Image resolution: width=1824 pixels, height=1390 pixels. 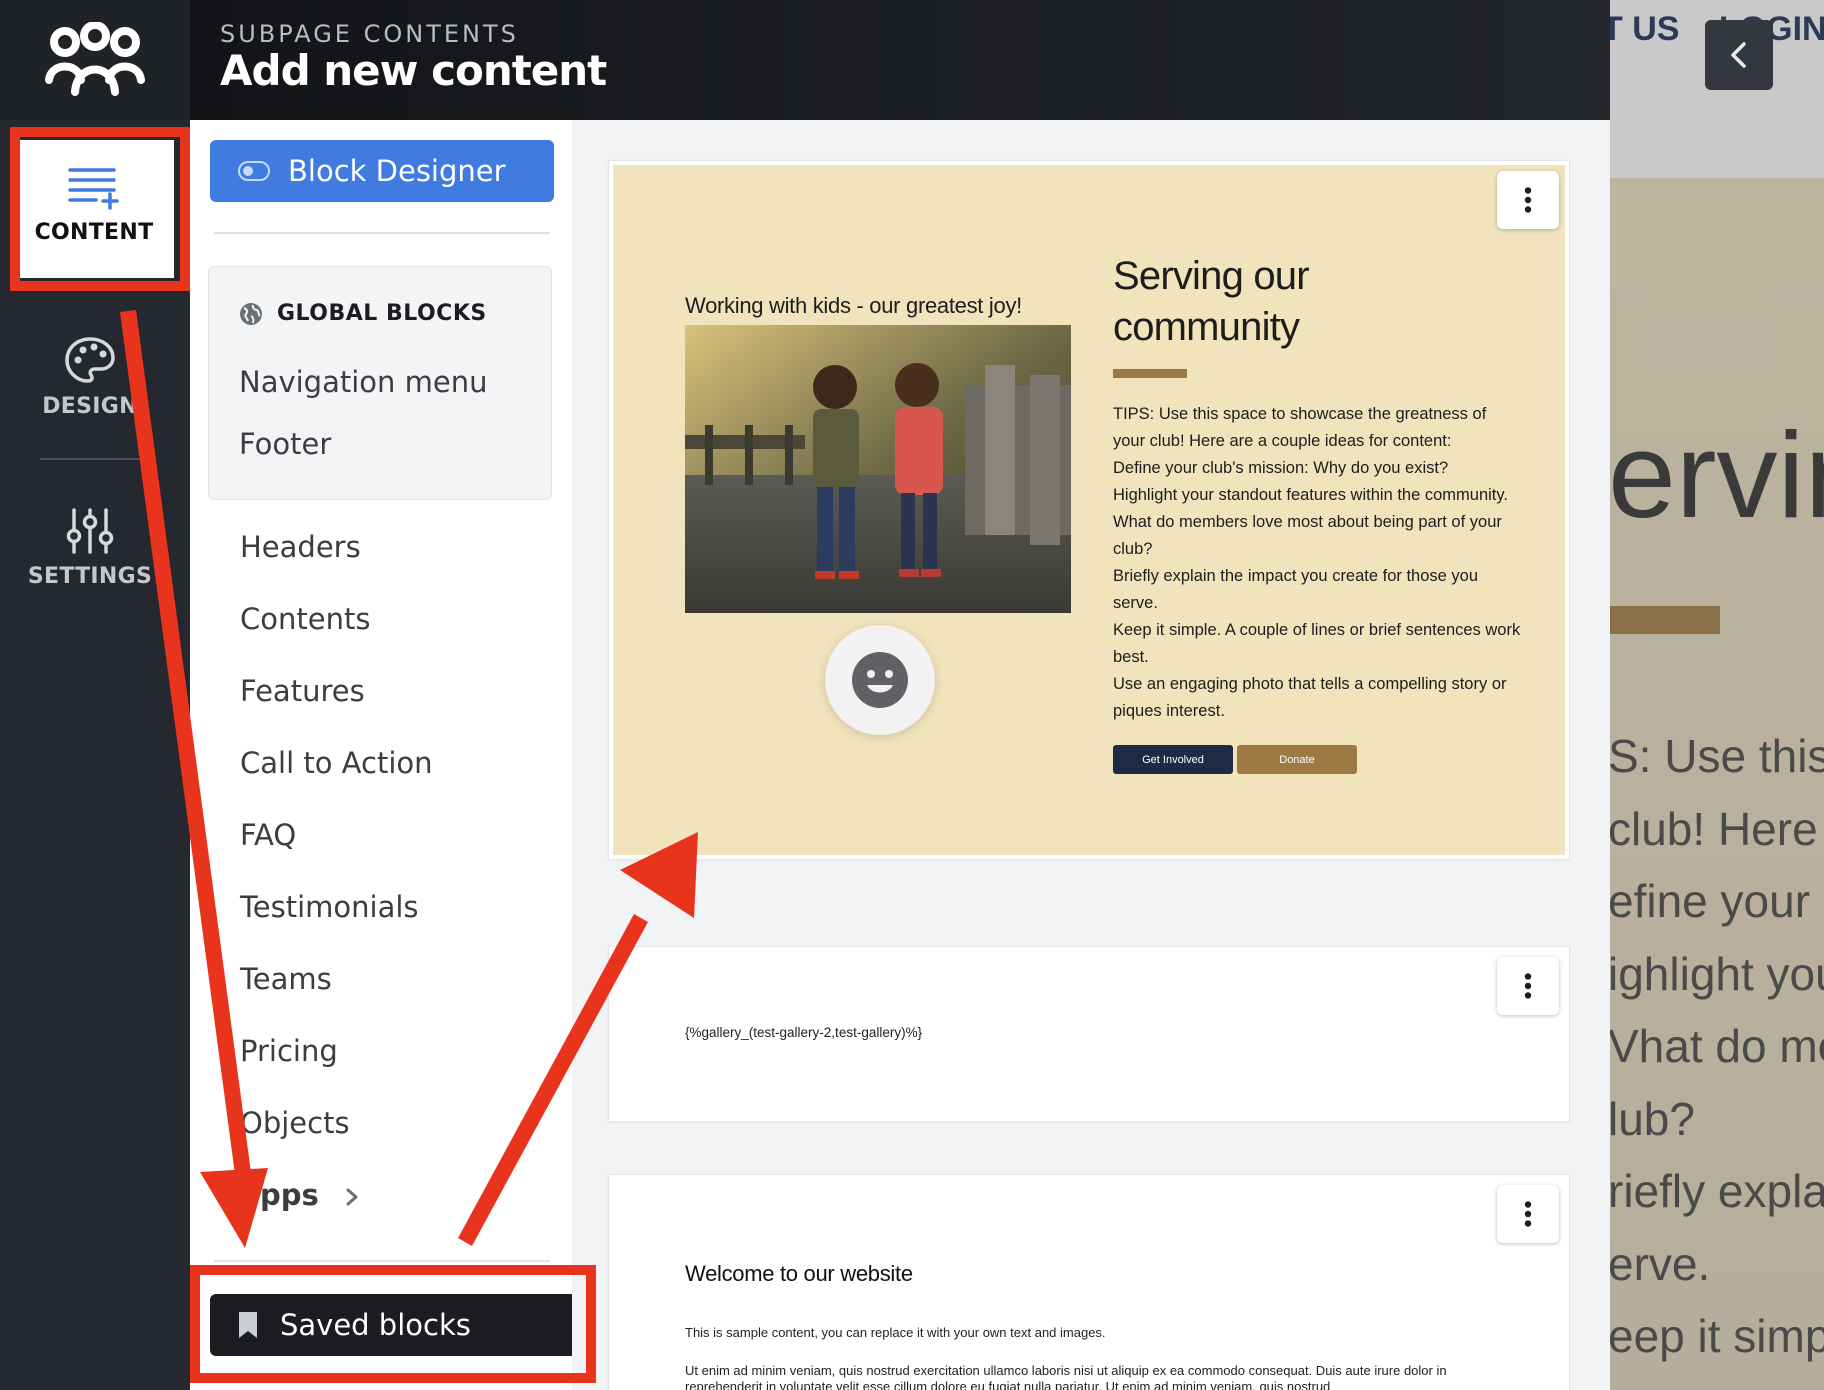 I want to click on block-title-line: Serving our, so click(x=1211, y=276).